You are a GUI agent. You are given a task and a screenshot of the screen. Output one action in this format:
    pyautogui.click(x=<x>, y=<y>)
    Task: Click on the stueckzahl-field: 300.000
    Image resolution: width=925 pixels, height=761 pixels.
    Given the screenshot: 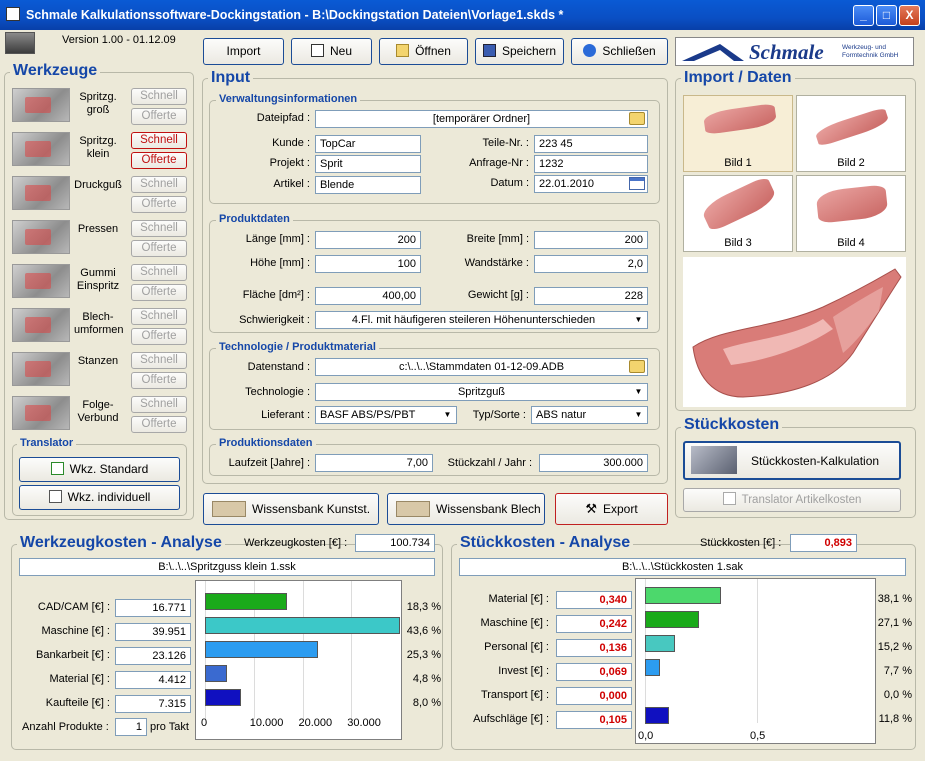 What is the action you would take?
    pyautogui.click(x=593, y=463)
    